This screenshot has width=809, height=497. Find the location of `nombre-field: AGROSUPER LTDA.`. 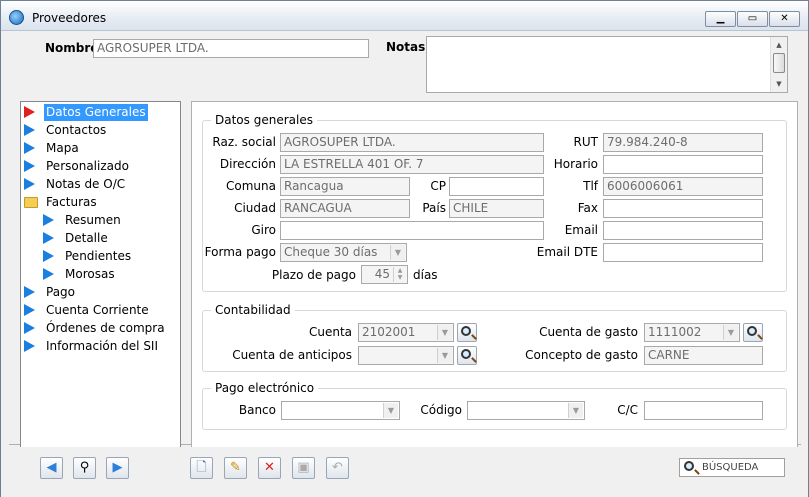

nombre-field: AGROSUPER LTDA. is located at coordinates (231, 48).